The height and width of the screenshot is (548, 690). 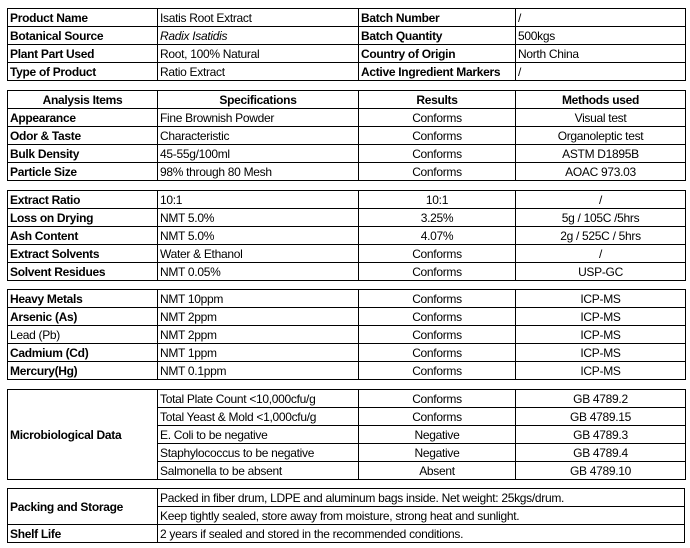 What do you see at coordinates (600, 470) in the screenshot?
I see `method: GB 4789.10` at bounding box center [600, 470].